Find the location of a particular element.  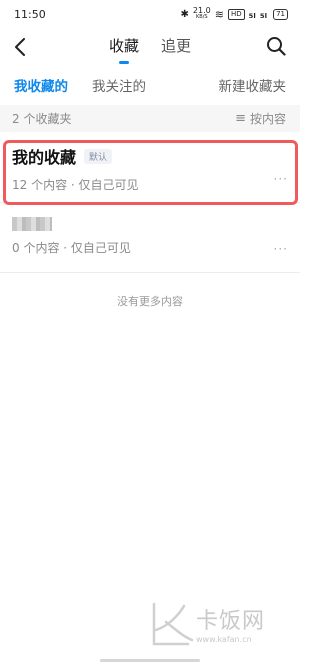

folder-title: 我的收藏 is located at coordinates (44, 157).